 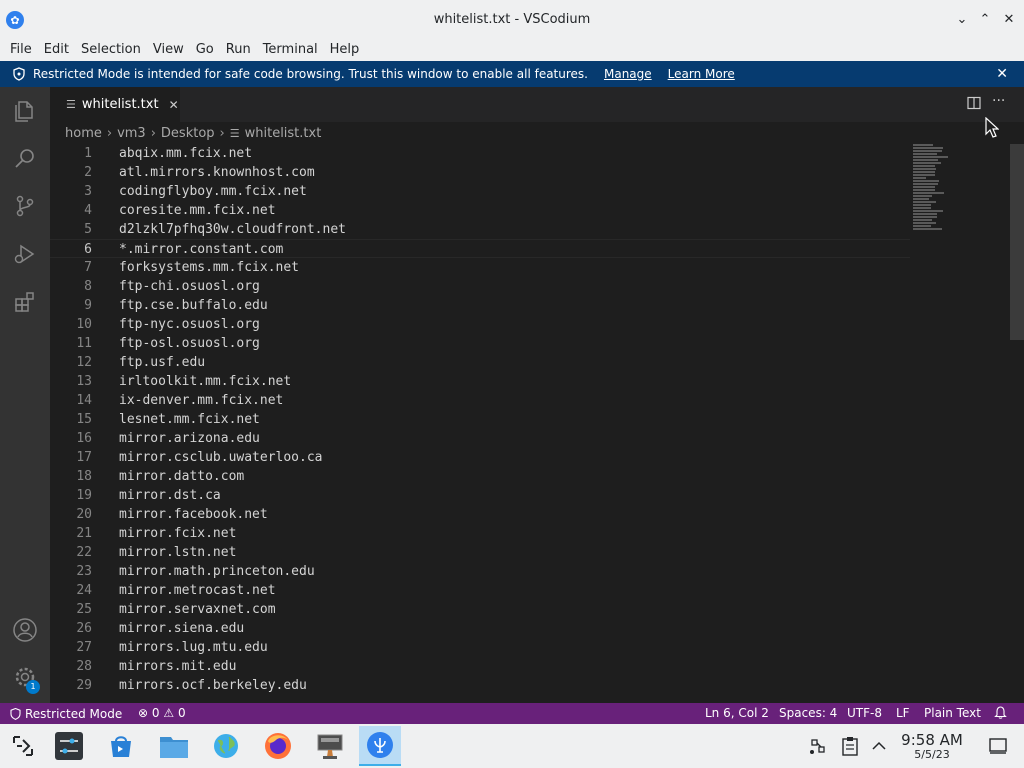 What do you see at coordinates (480, 362) in the screenshot?
I see `code-line: 12 ftp.usf.edu` at bounding box center [480, 362].